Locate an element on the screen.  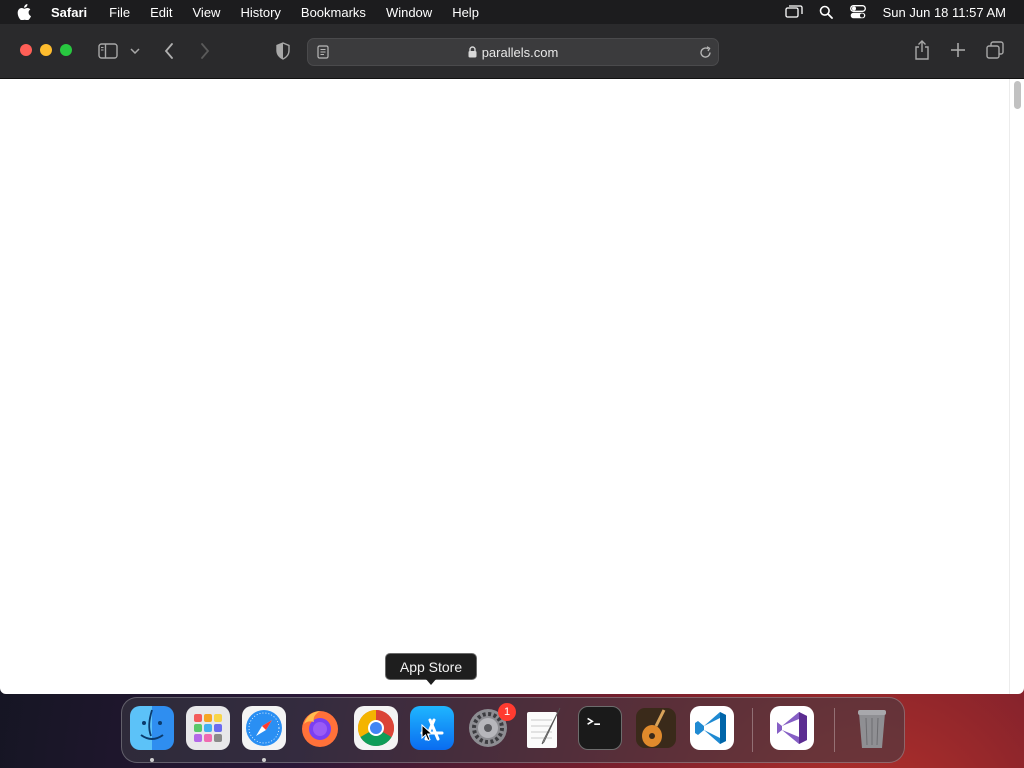
url-display: parallels.com is located at coordinates (513, 52).